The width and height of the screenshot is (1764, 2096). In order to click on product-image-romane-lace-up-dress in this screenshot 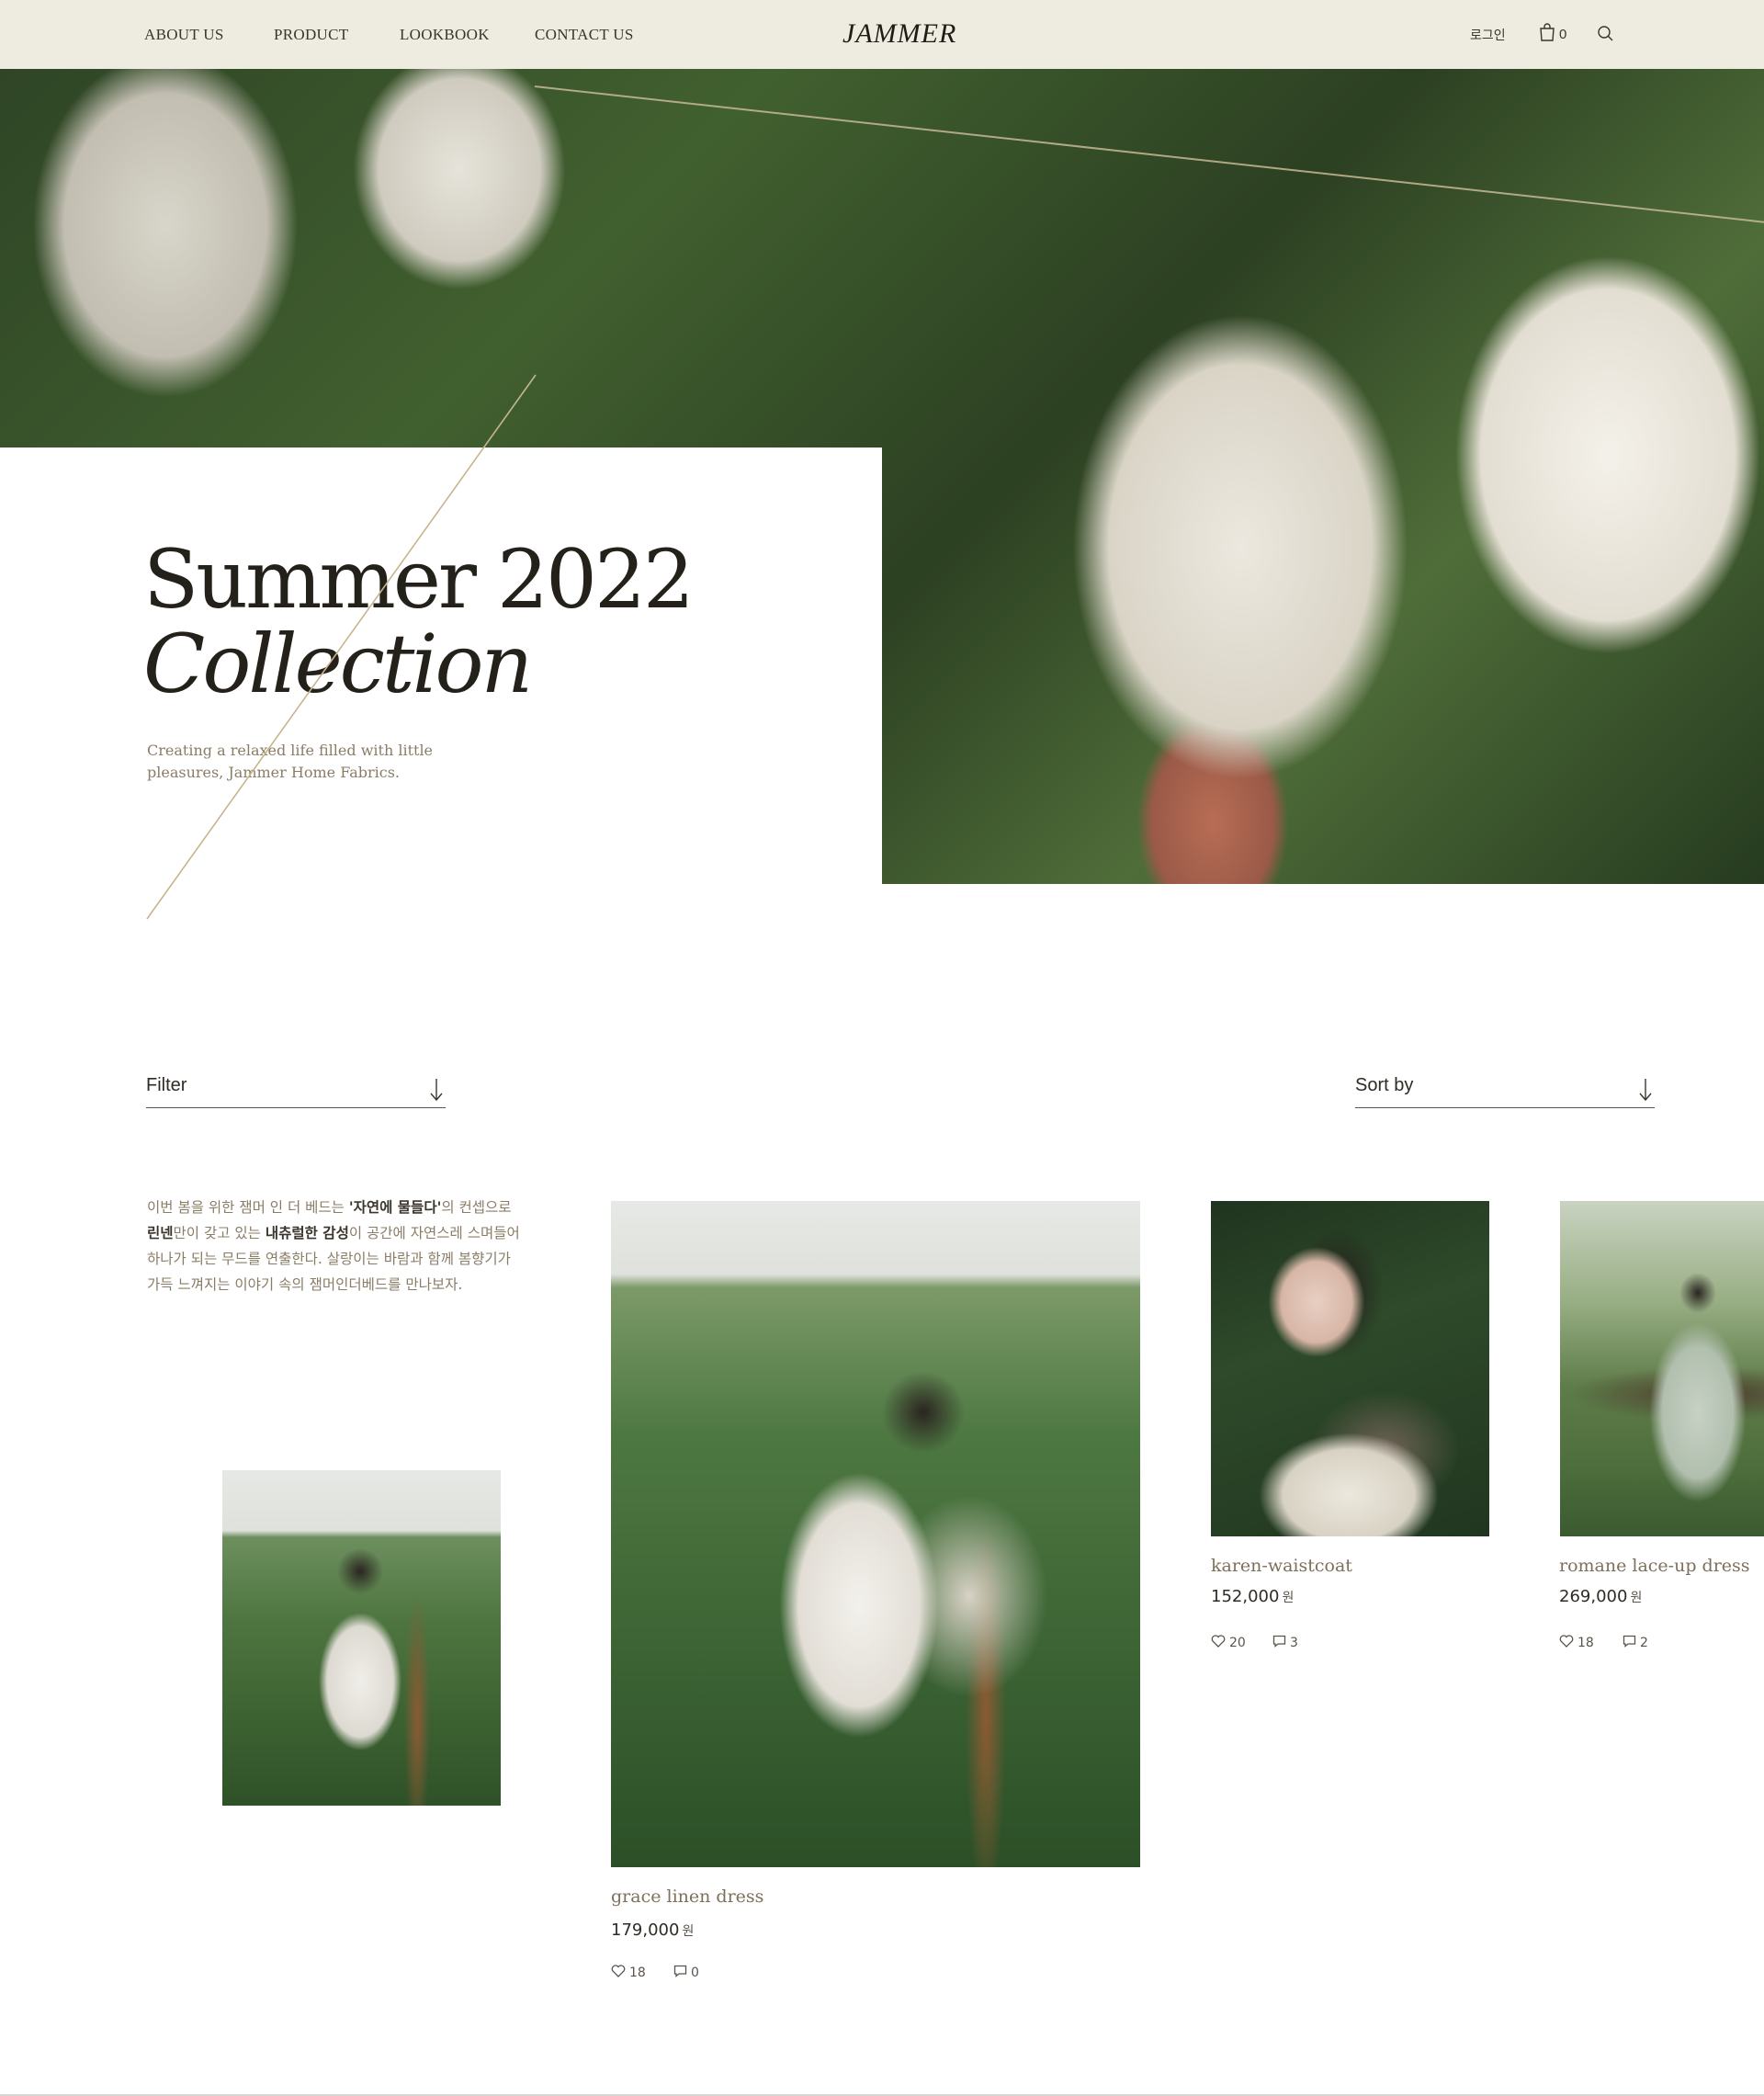, I will do `click(1662, 1368)`.